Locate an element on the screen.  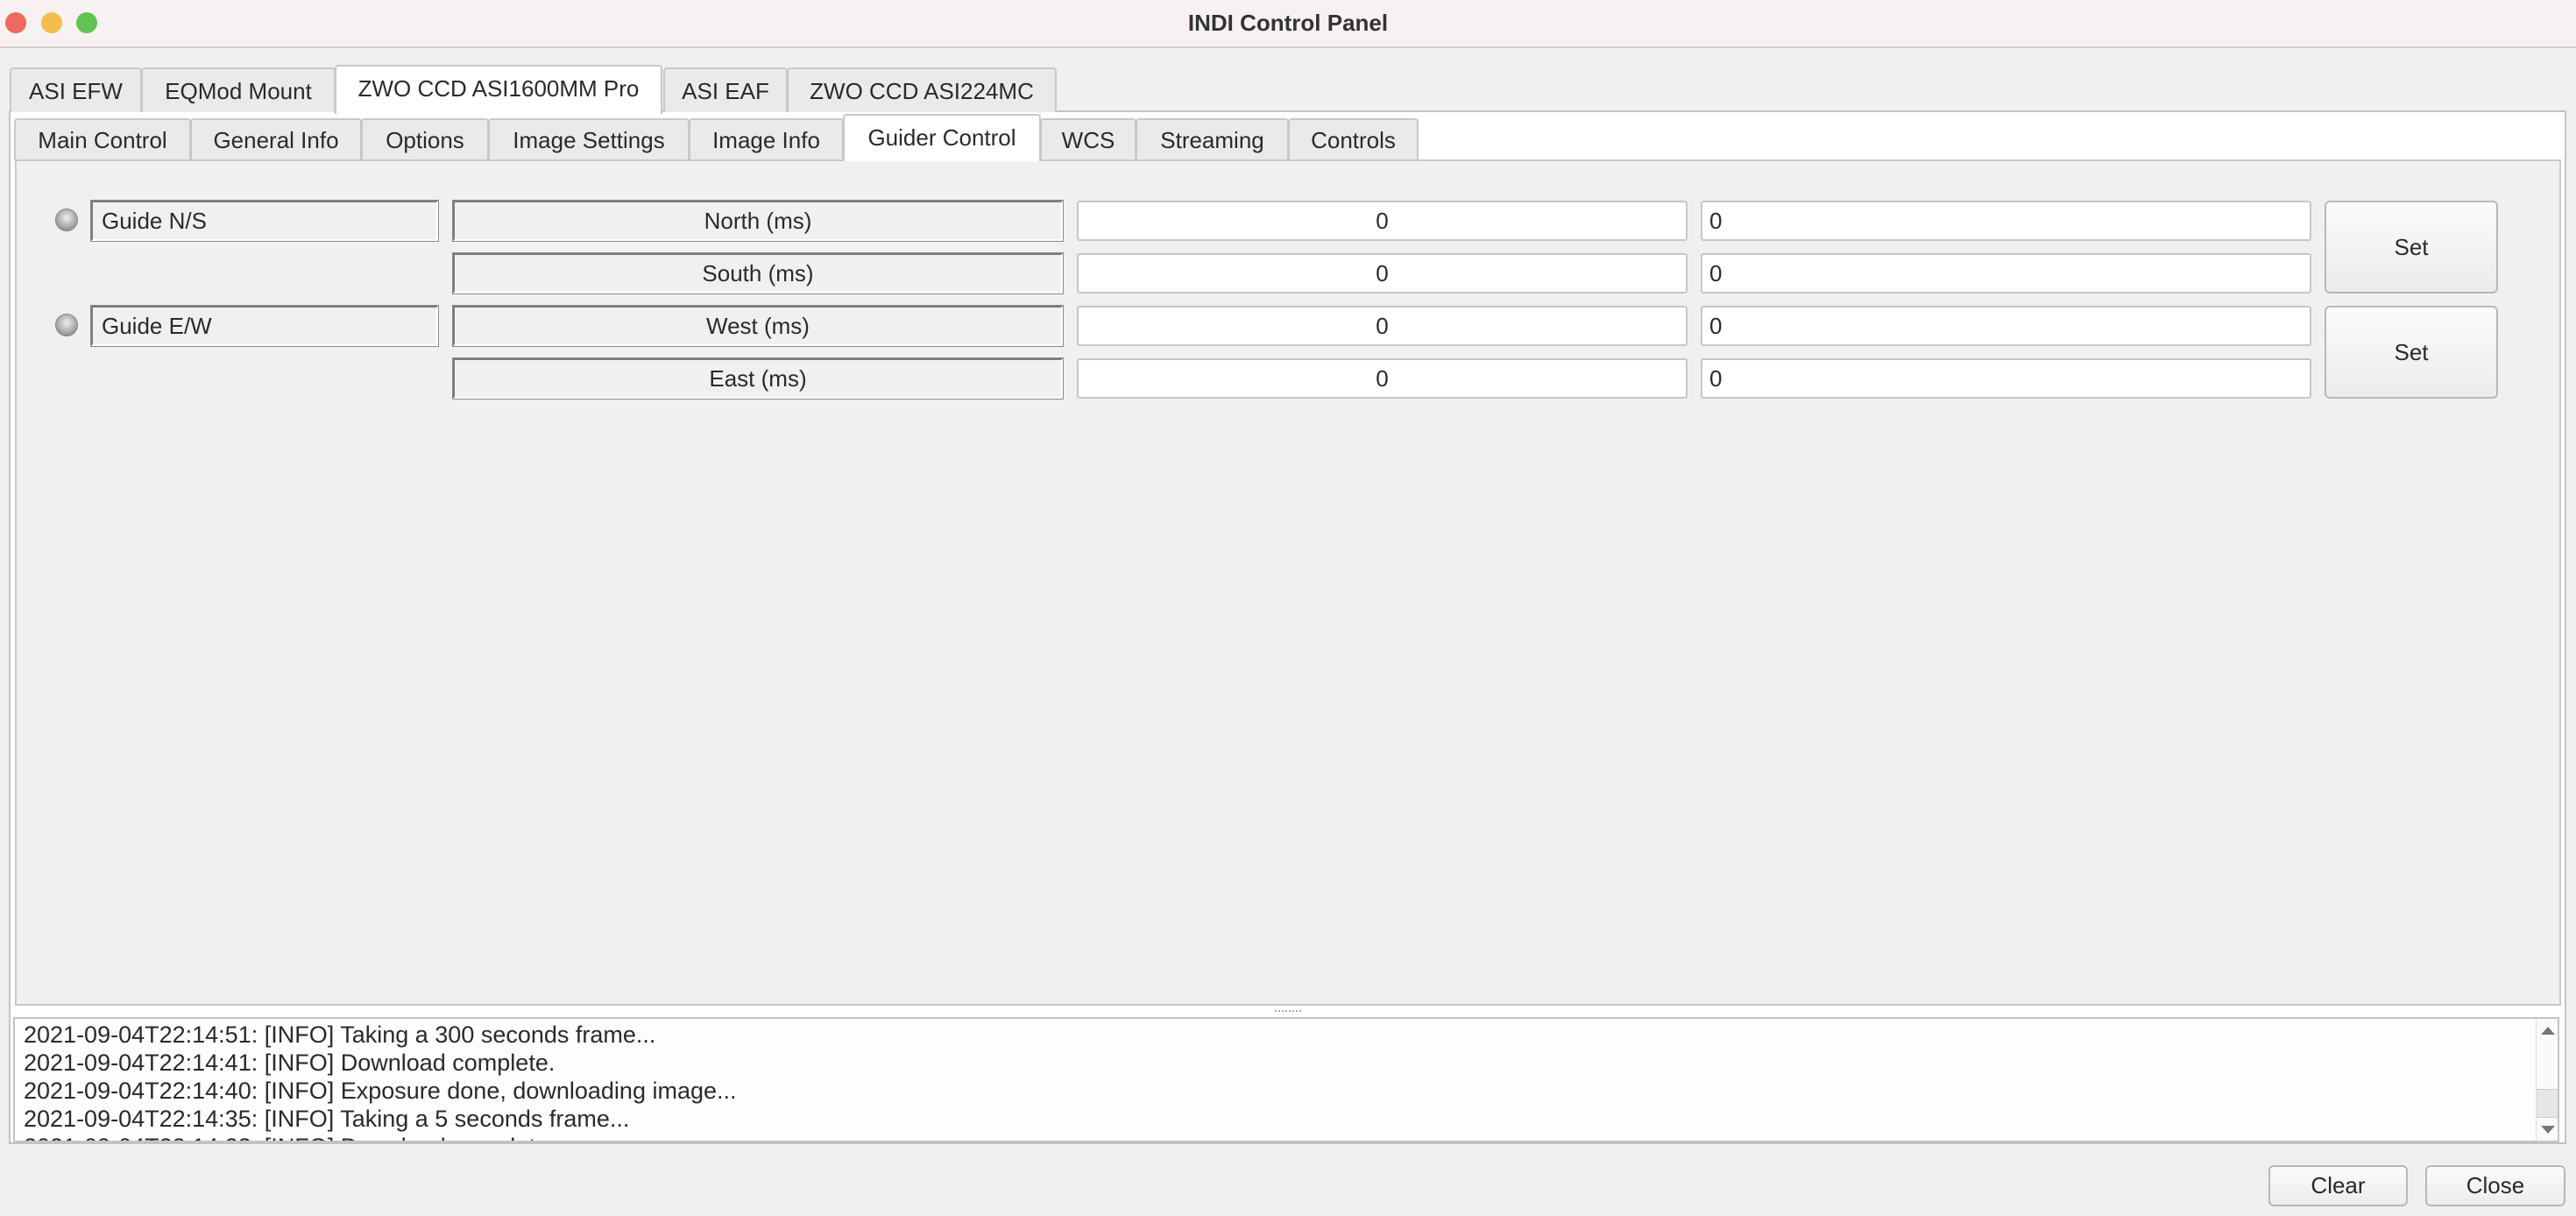
north-input: 0 is located at coordinates (2006, 221).